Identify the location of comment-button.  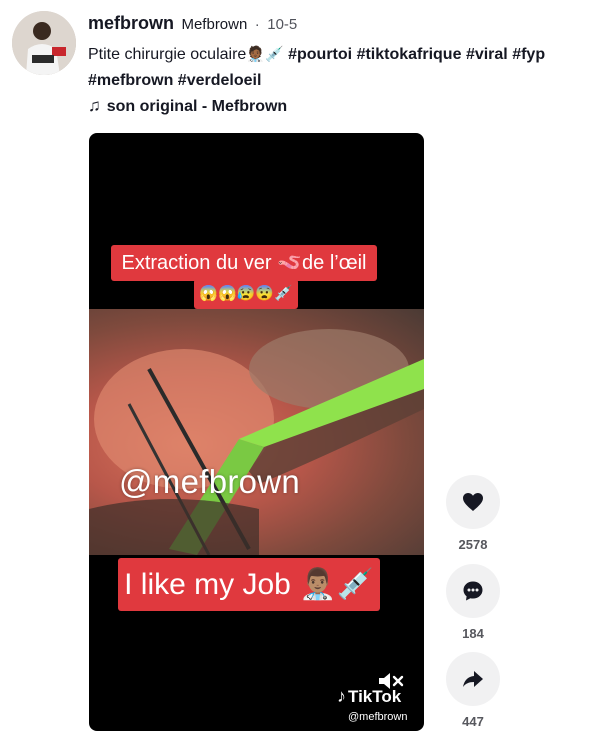
(473, 591).